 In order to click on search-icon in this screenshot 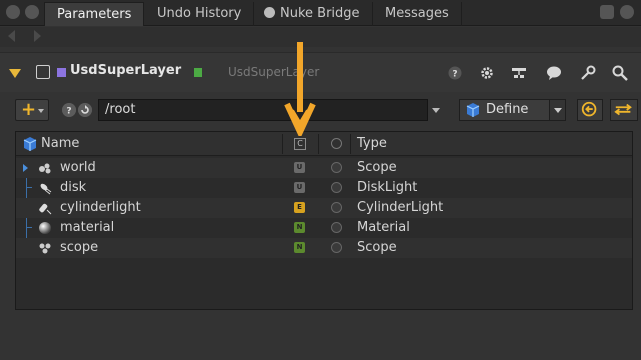, I will do `click(620, 73)`.